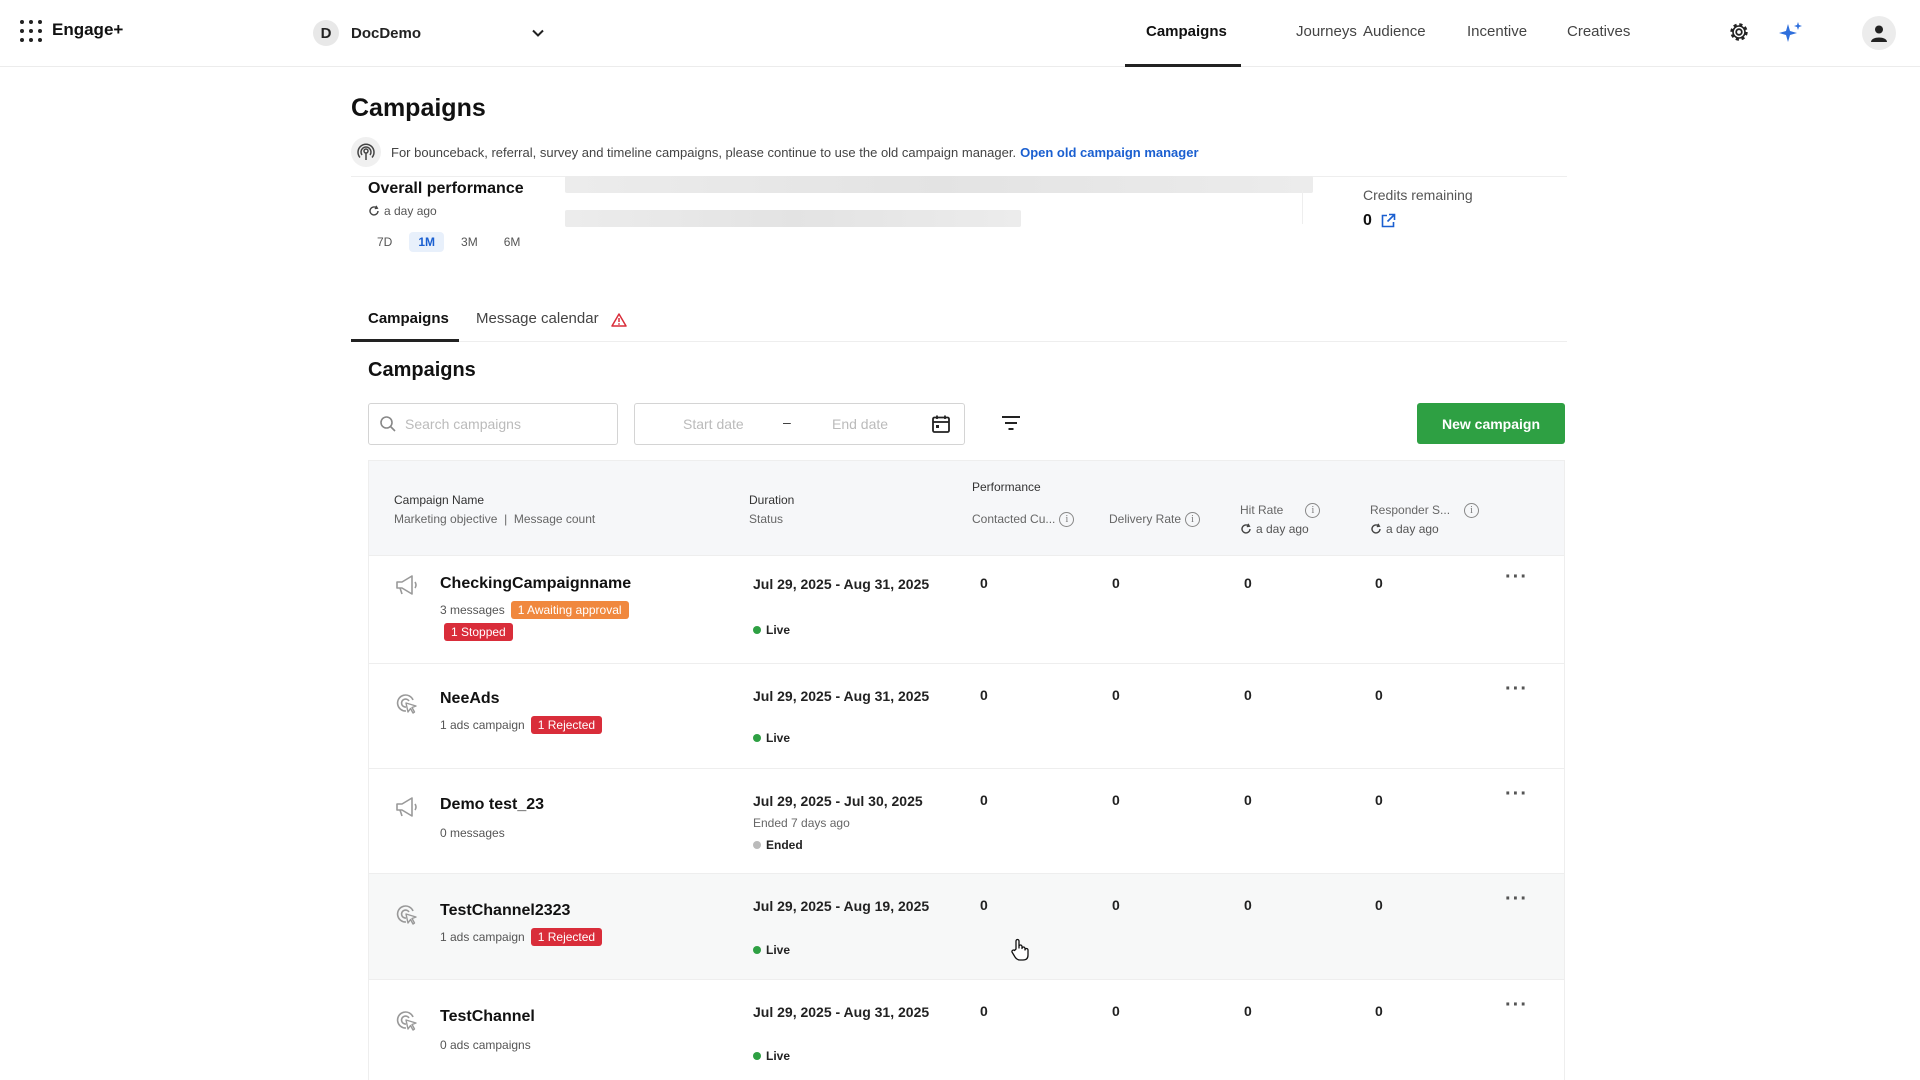 The height and width of the screenshot is (1080, 1920). Describe the element at coordinates (569, 610) in the screenshot. I see `status-badge: 1 Awaiting approval` at that location.